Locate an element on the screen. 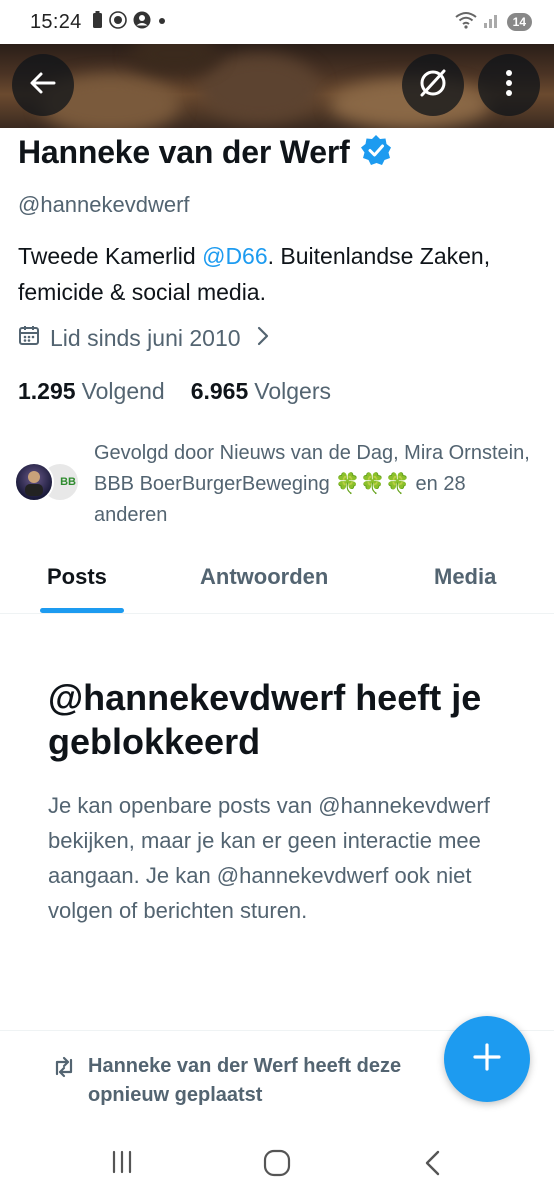 This screenshot has width=554, height=1200. following-count: 1.295 is located at coordinates (47, 391).